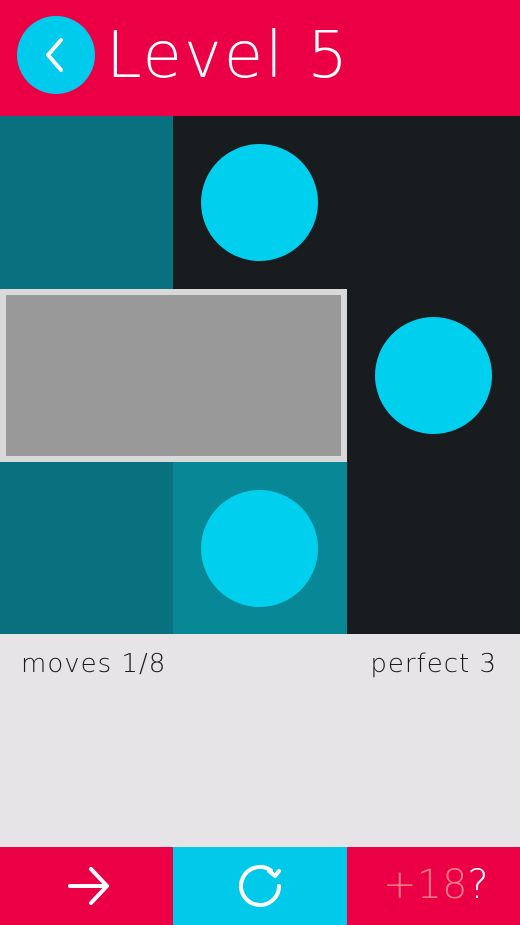 This screenshot has width=520, height=925. I want to click on bottom-bar: +18?, so click(260, 886).